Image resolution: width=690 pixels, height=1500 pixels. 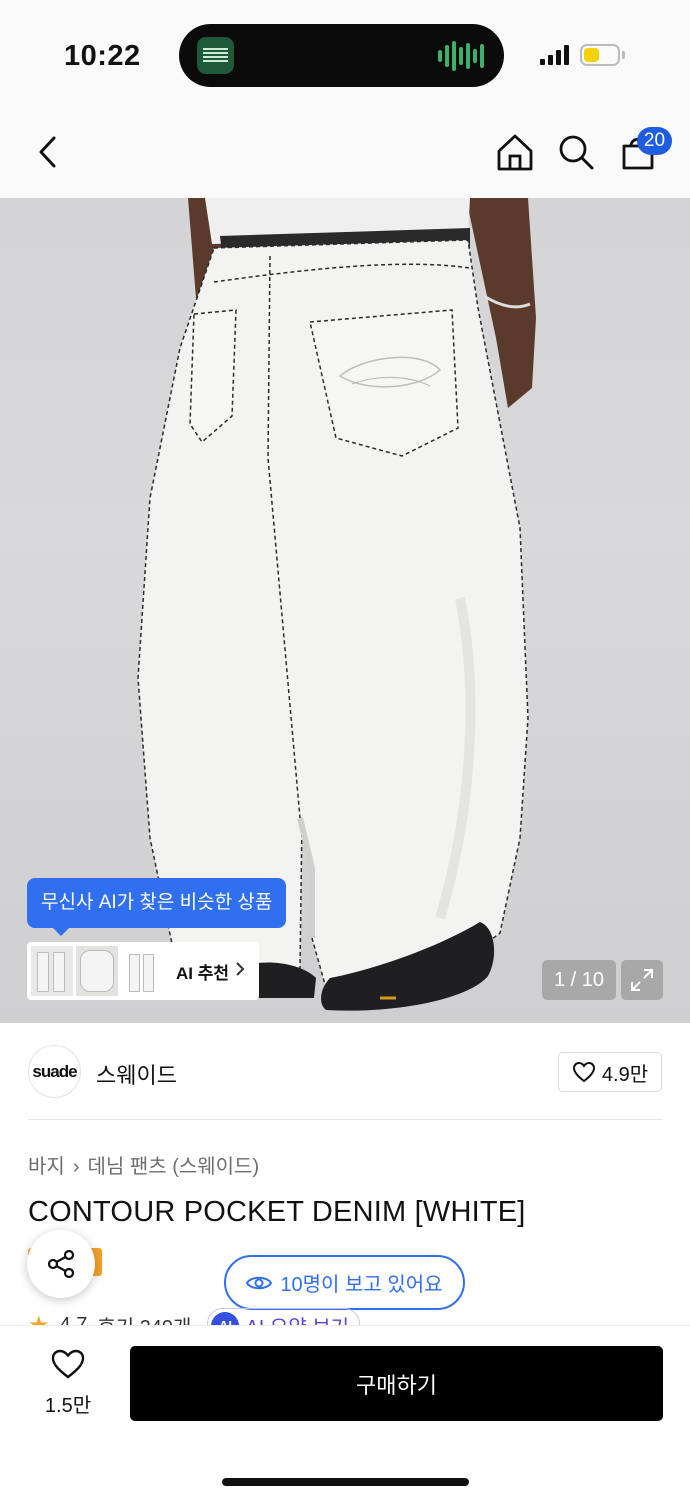 What do you see at coordinates (136, 1074) in the screenshot?
I see `brand-name: 스웨이드` at bounding box center [136, 1074].